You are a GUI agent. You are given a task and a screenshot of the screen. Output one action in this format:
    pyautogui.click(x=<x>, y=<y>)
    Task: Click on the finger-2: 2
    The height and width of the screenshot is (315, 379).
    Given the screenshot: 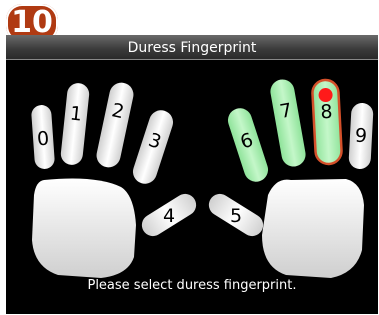 What is the action you would take?
    pyautogui.click(x=114, y=124)
    